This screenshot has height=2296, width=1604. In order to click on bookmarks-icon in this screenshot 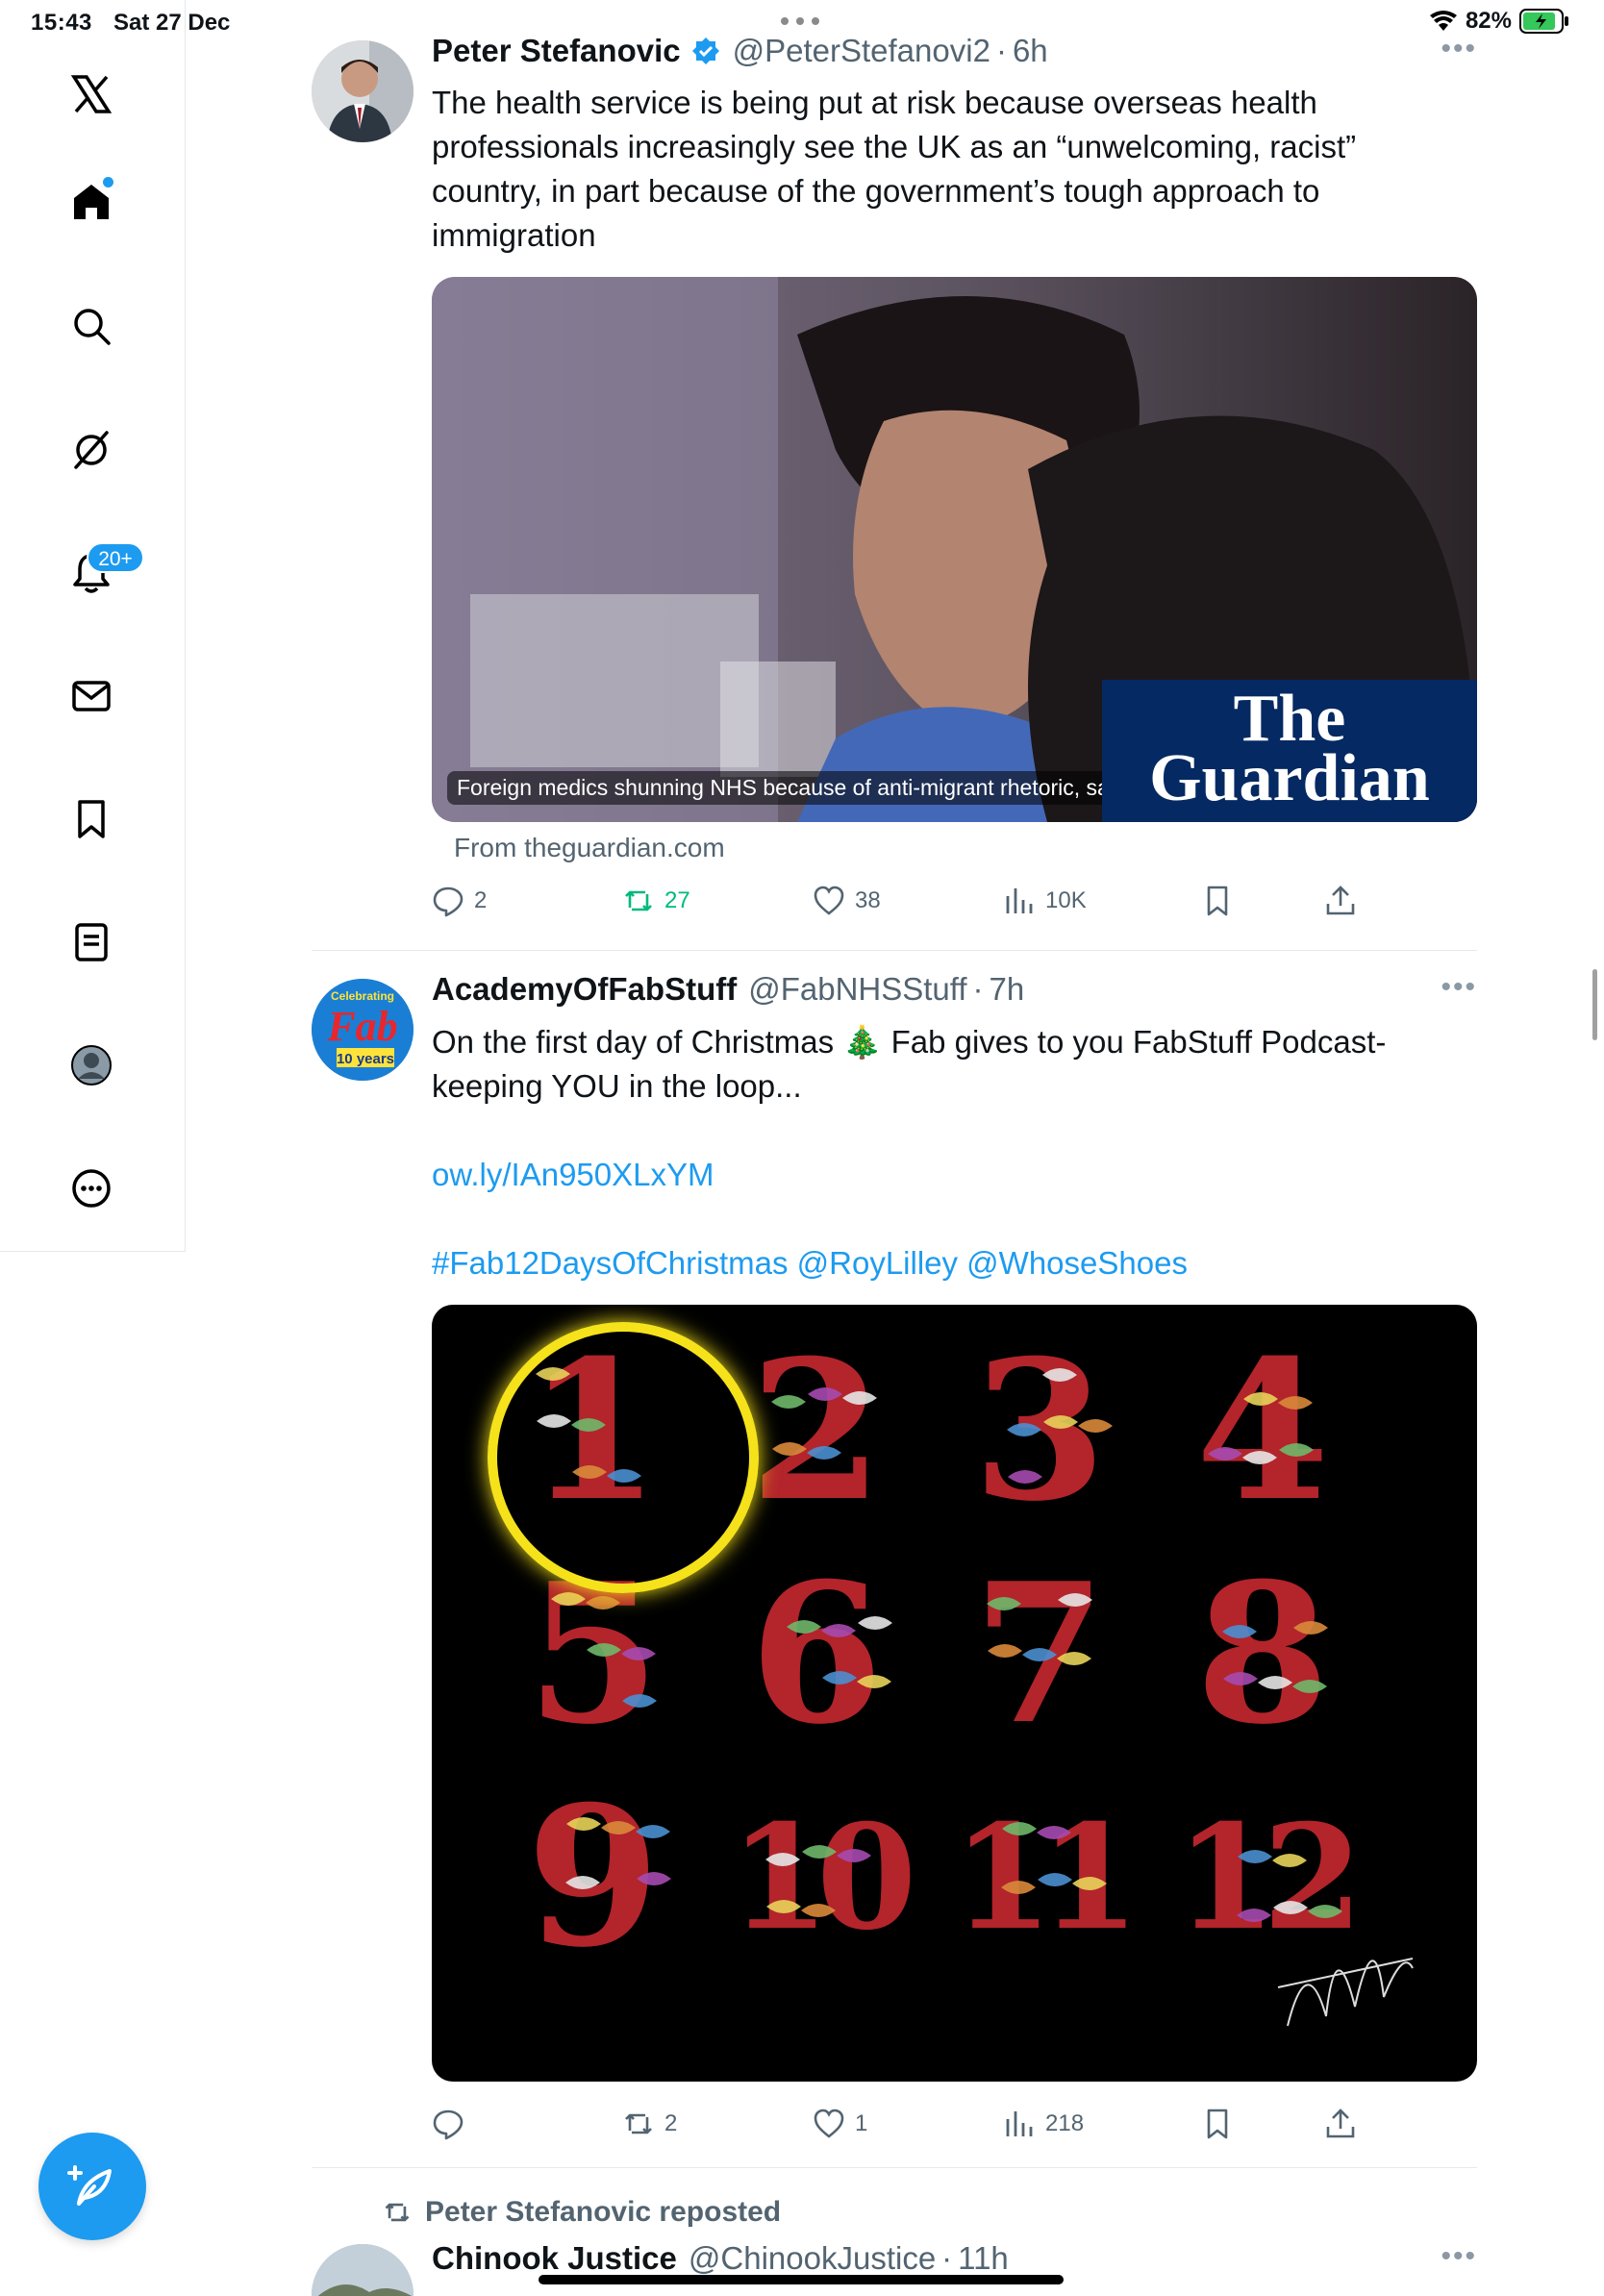, I will do `click(91, 819)`.